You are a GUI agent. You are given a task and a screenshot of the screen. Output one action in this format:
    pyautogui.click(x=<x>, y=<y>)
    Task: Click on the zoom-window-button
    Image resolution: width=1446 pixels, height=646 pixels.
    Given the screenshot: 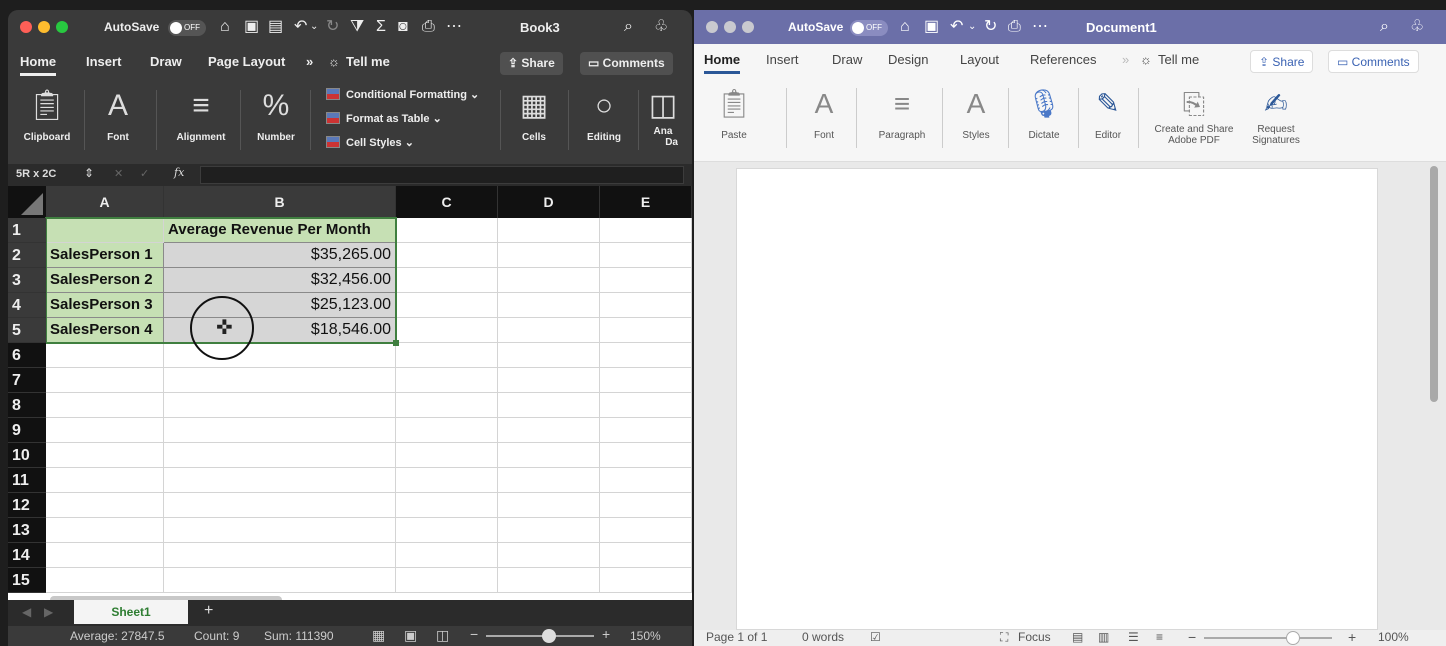 What is the action you would take?
    pyautogui.click(x=748, y=27)
    